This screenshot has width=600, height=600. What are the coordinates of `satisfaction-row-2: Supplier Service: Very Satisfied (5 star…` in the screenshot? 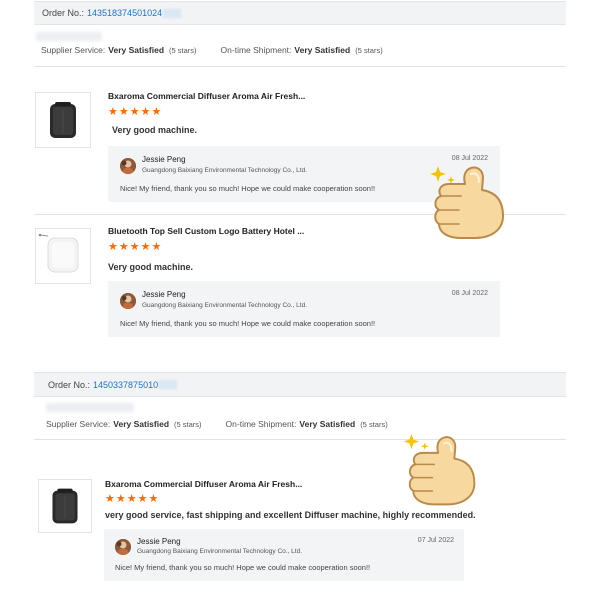 It's located at (217, 424).